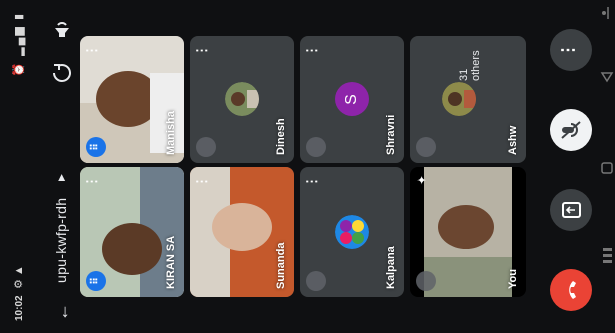 This screenshot has height=333, width=615. Describe the element at coordinates (19, 308) in the screenshot. I see `status-time: 10:02` at that location.